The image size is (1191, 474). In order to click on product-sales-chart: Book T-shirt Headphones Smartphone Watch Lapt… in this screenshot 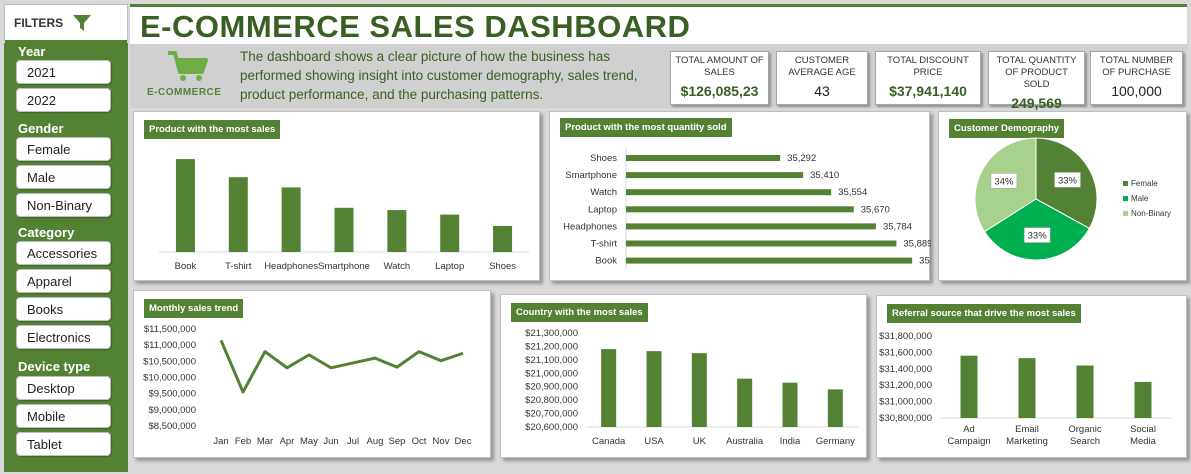, I will do `click(344, 215)`.